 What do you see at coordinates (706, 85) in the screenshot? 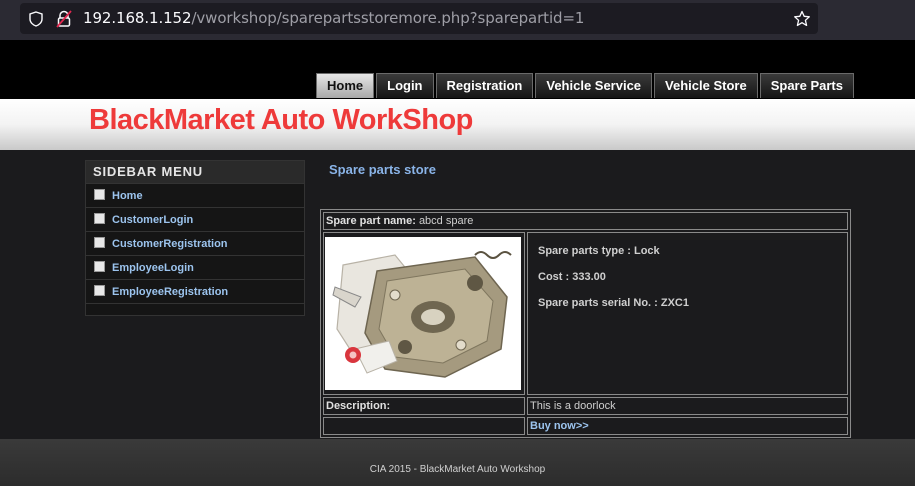
I see `nav-tab-vehicle-store: Vehicle Store` at bounding box center [706, 85].